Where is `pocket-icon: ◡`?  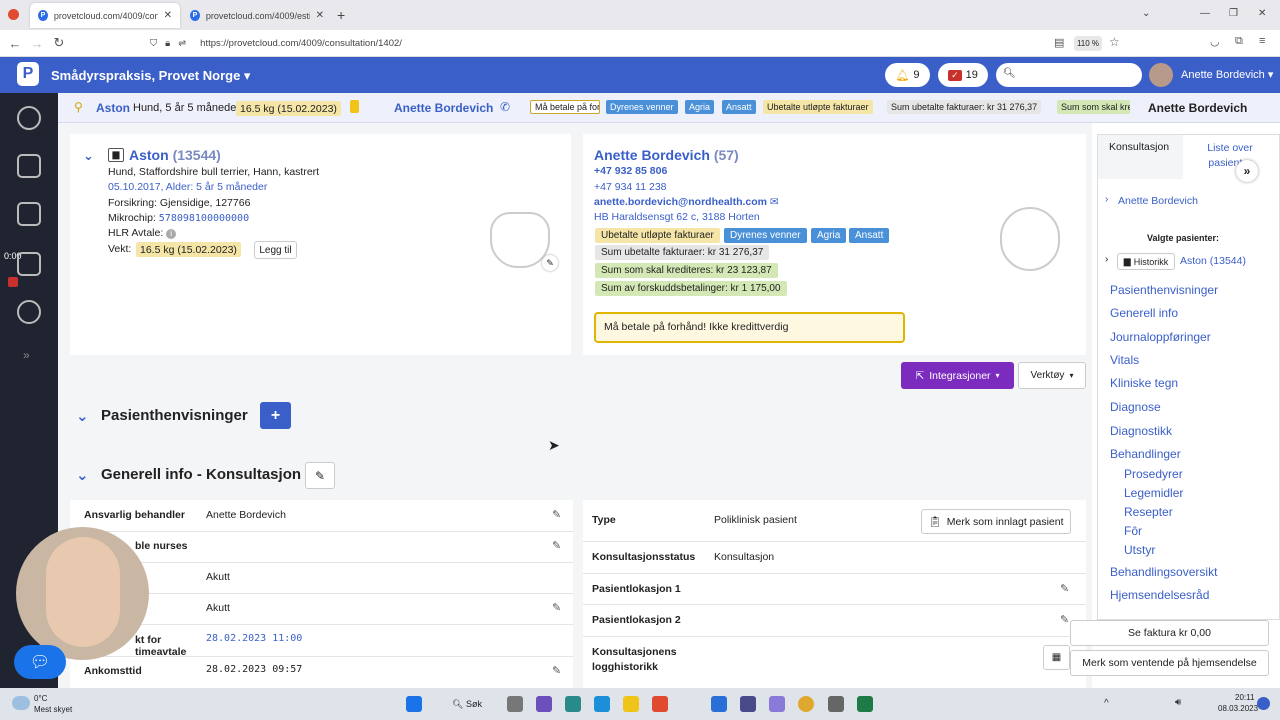 pocket-icon: ◡ is located at coordinates (1215, 41).